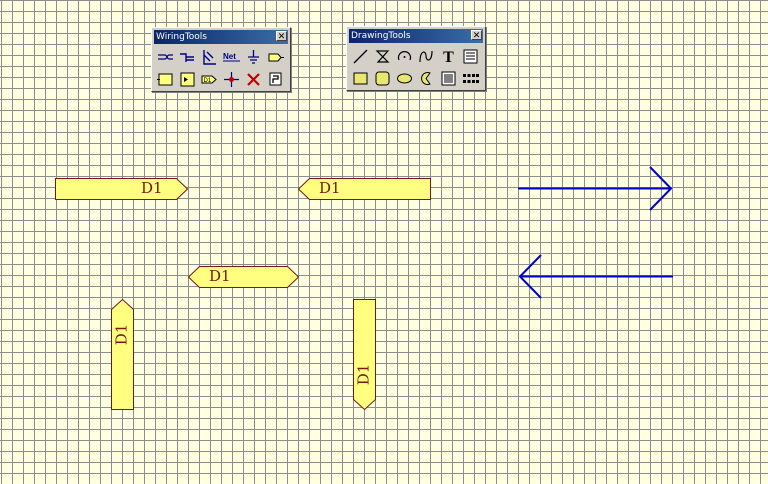 The width and height of the screenshot is (768, 484). What do you see at coordinates (253, 57) in the screenshot?
I see `ground-power-icon` at bounding box center [253, 57].